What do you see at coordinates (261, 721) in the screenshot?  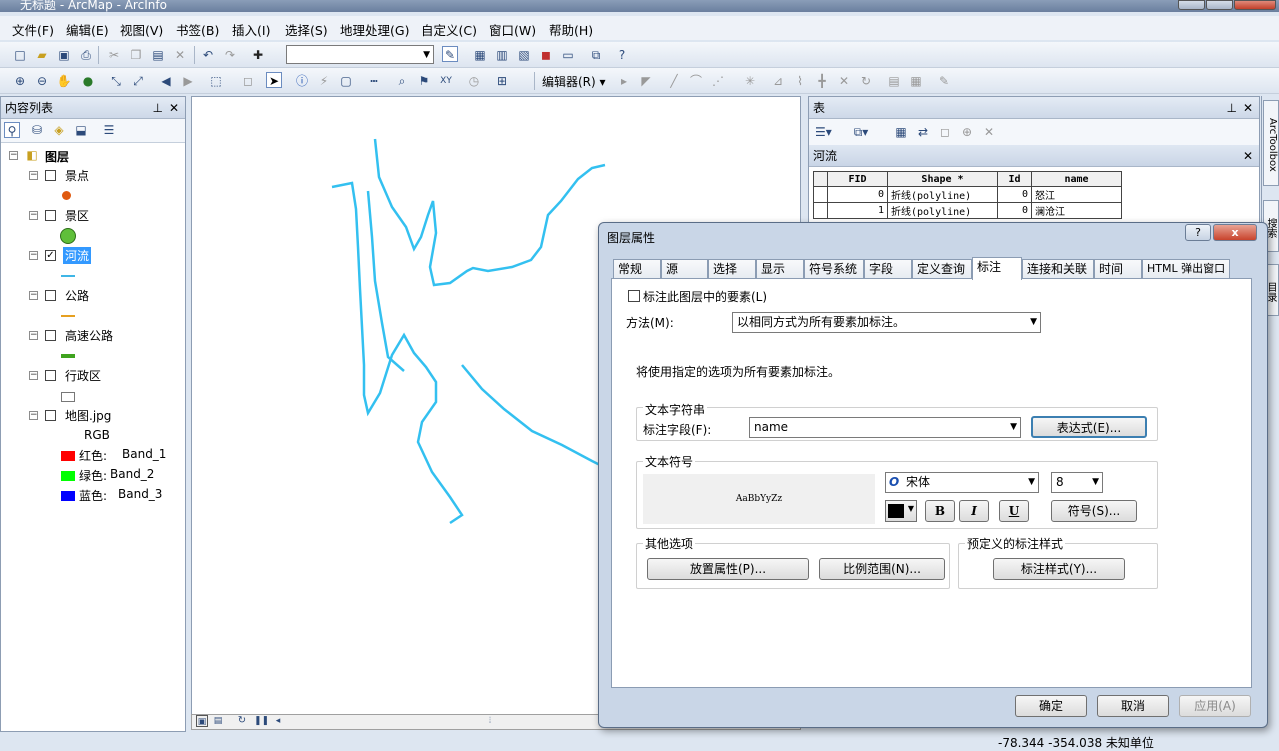 I see `pause-drawing-icon: ❚❚` at bounding box center [261, 721].